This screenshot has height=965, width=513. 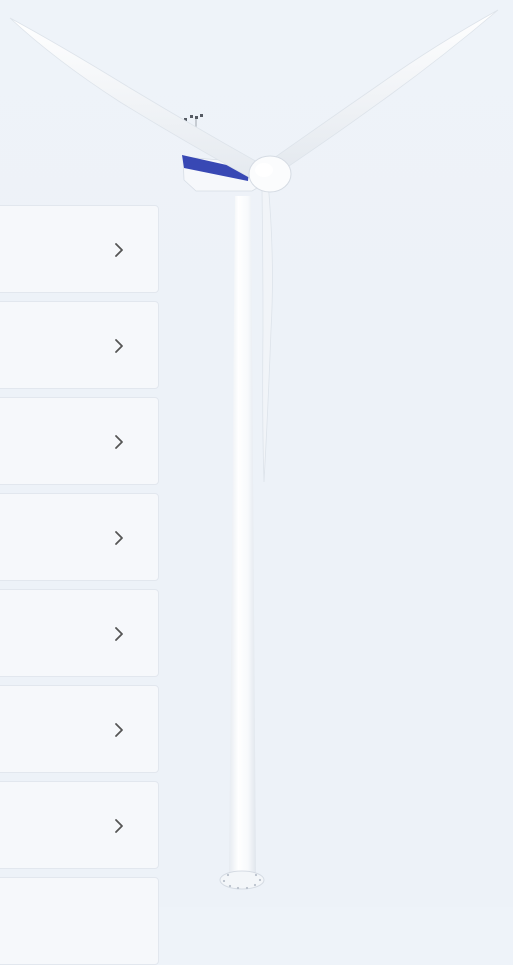 What do you see at coordinates (242, 880) in the screenshot?
I see `turbine-base` at bounding box center [242, 880].